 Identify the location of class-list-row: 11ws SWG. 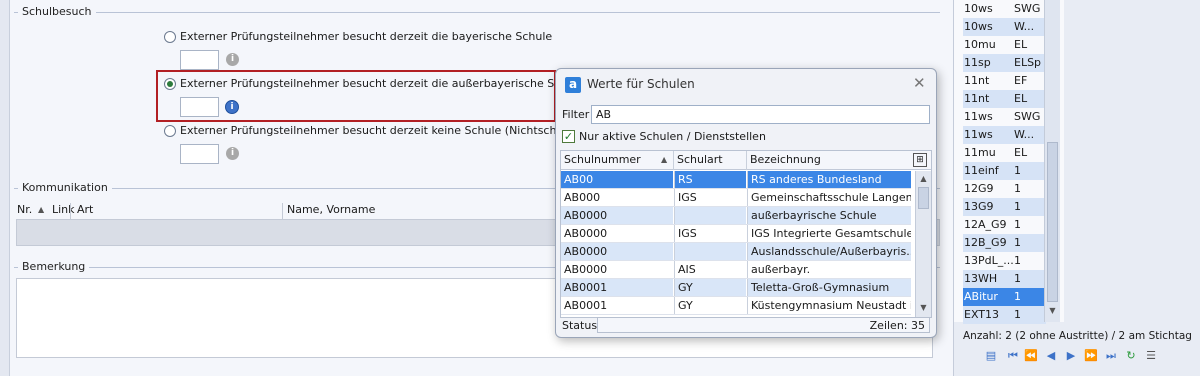
(1004, 117).